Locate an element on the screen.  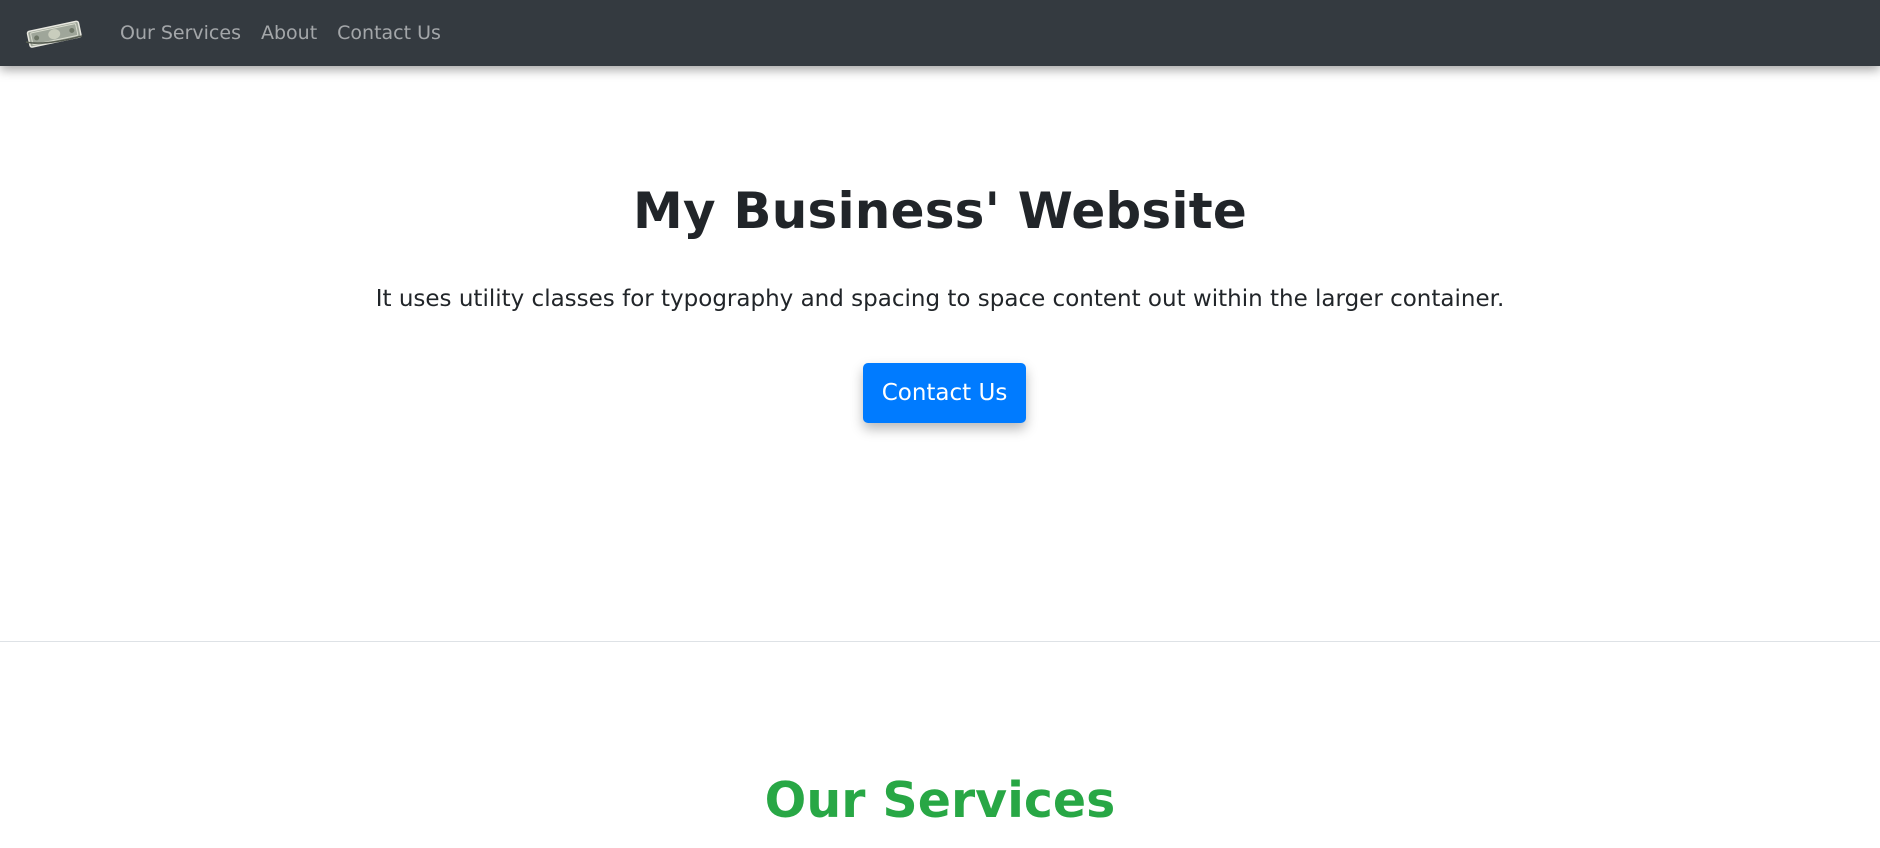
nav-links: Our Services About Contact Us is located at coordinates (290, 33).